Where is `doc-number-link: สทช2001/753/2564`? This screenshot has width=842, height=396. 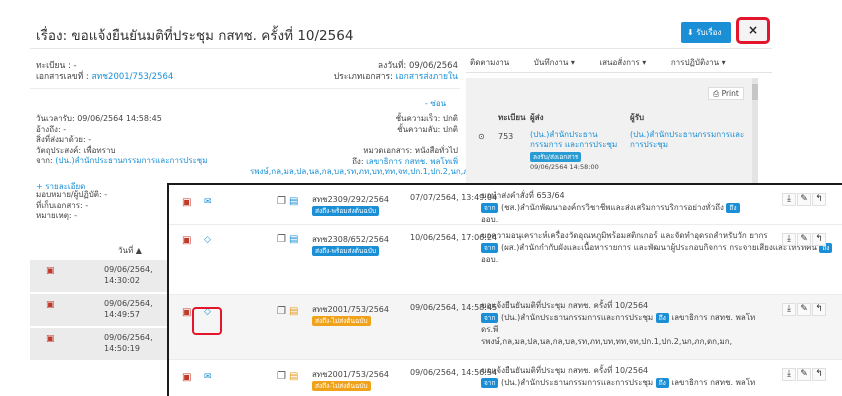
doc-number-link: สทช2001/753/2564 is located at coordinates (132, 77).